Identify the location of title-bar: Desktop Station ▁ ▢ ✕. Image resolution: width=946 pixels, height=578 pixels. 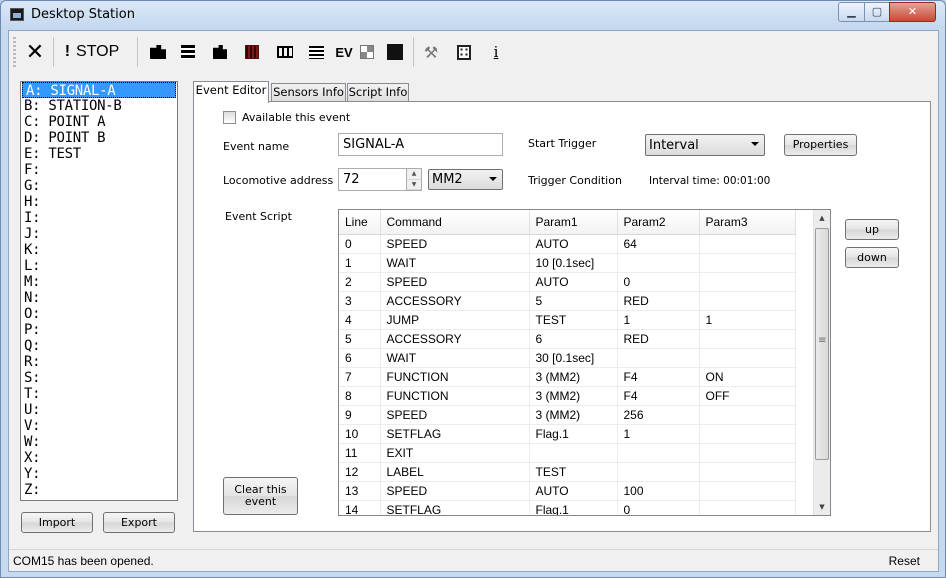
(473, 15).